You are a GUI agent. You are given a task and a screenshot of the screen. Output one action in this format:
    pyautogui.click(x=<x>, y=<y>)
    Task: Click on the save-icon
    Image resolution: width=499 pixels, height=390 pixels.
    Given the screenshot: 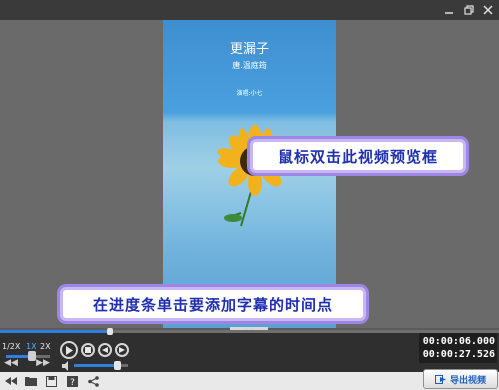 What is the action you would take?
    pyautogui.click(x=51, y=381)
    